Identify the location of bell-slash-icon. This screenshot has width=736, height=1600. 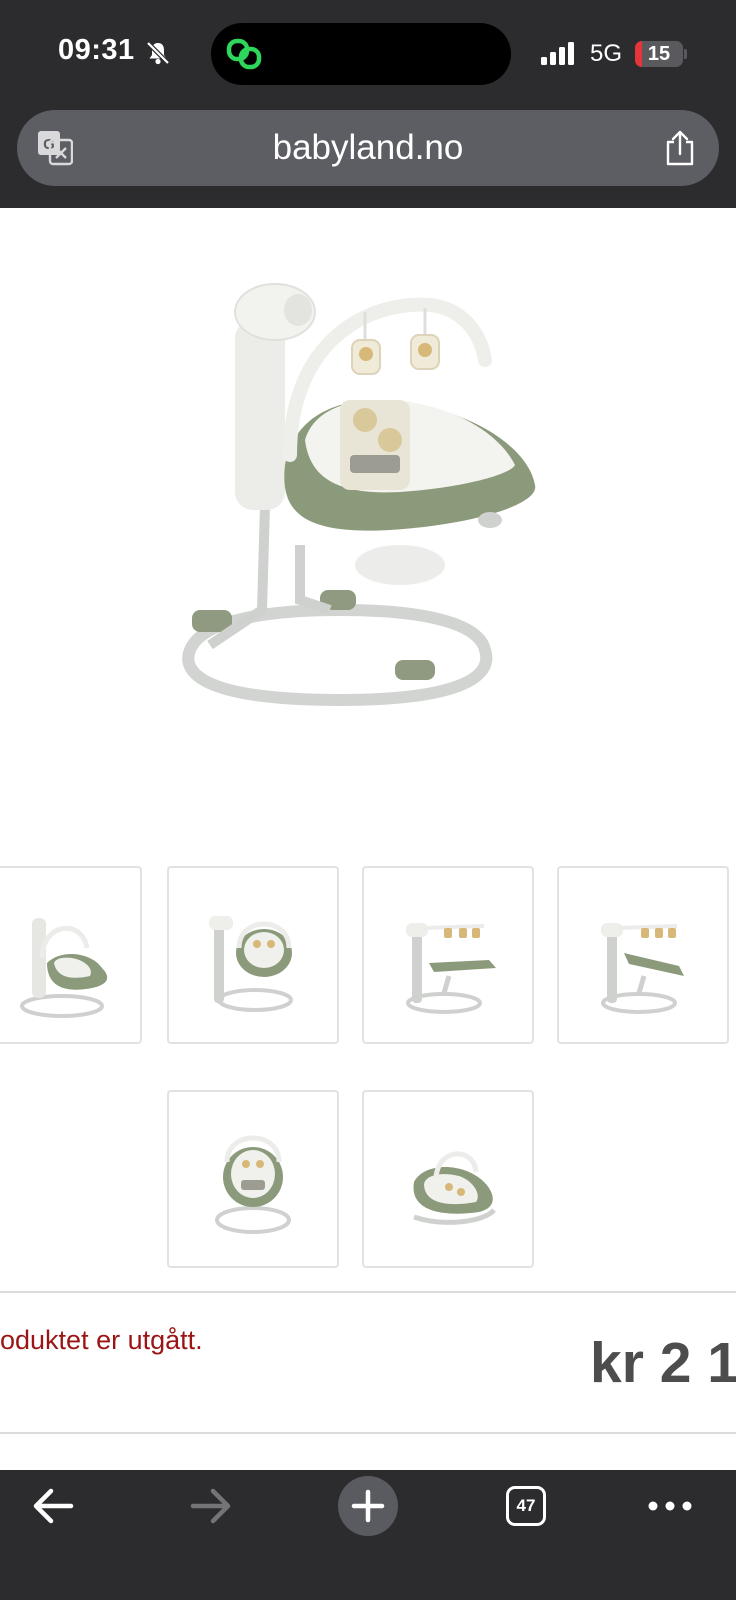
(158, 53).